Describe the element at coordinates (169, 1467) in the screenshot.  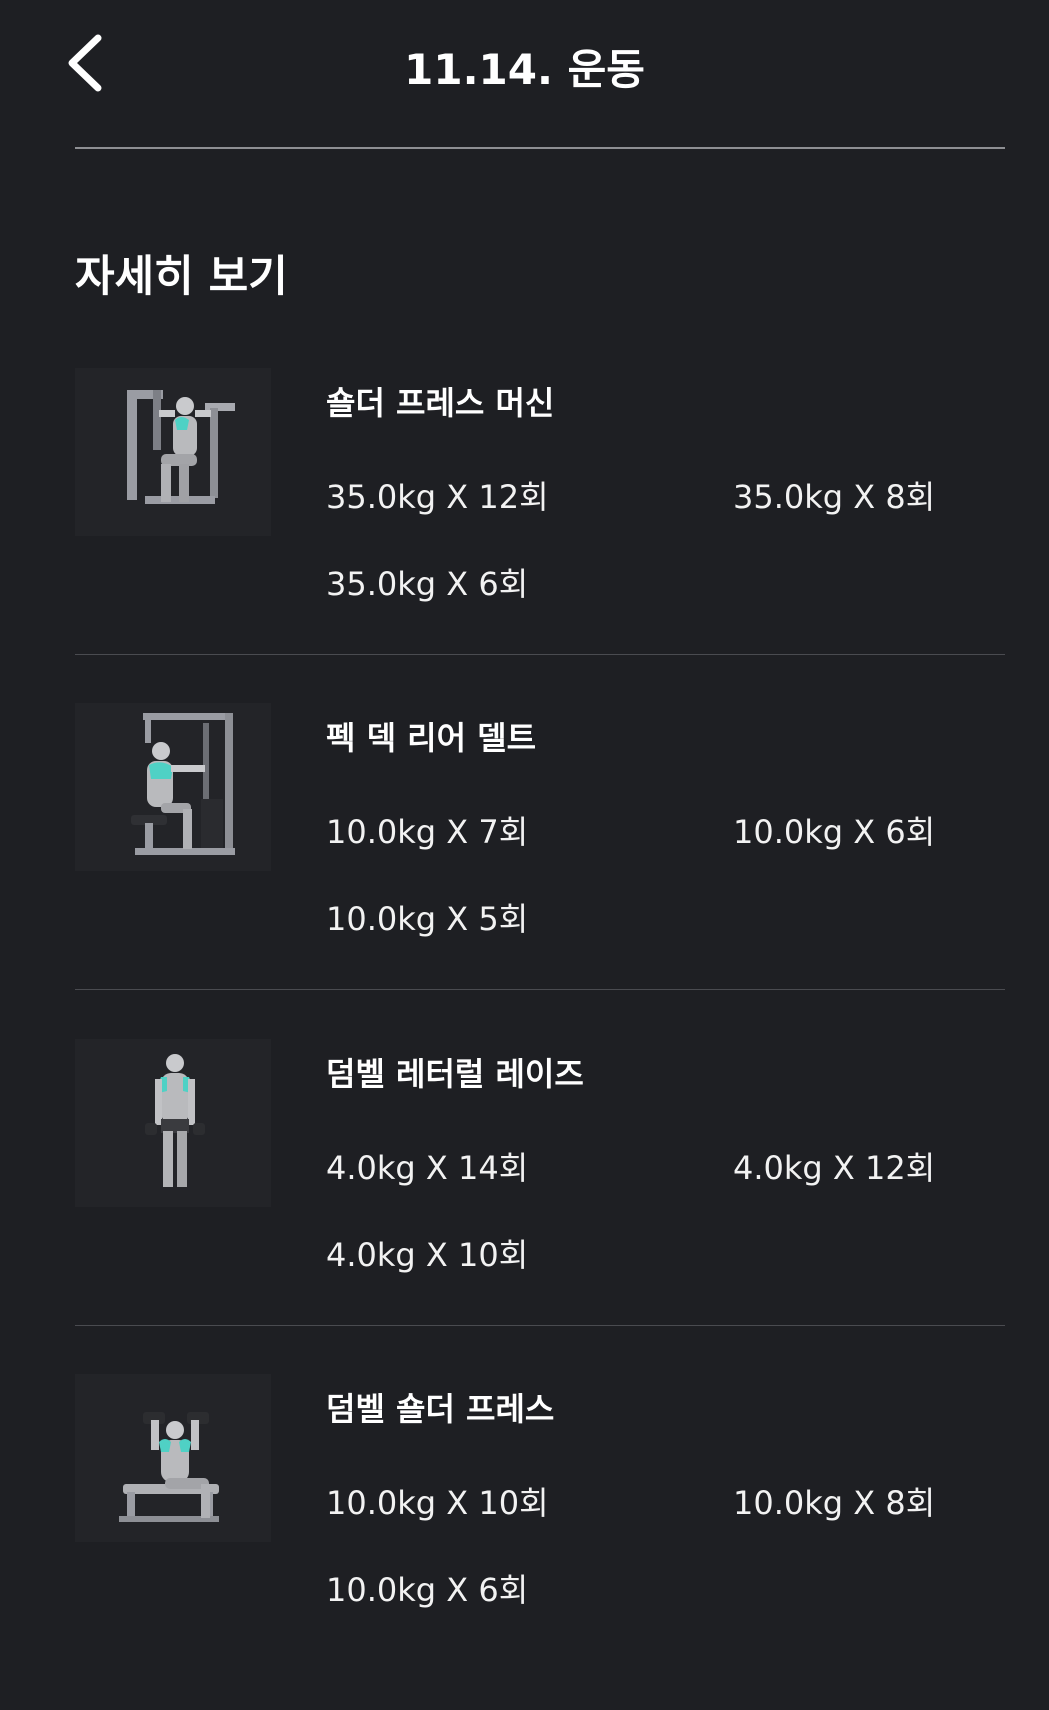
I see `dumbbell-shoulder-press-illustration` at that location.